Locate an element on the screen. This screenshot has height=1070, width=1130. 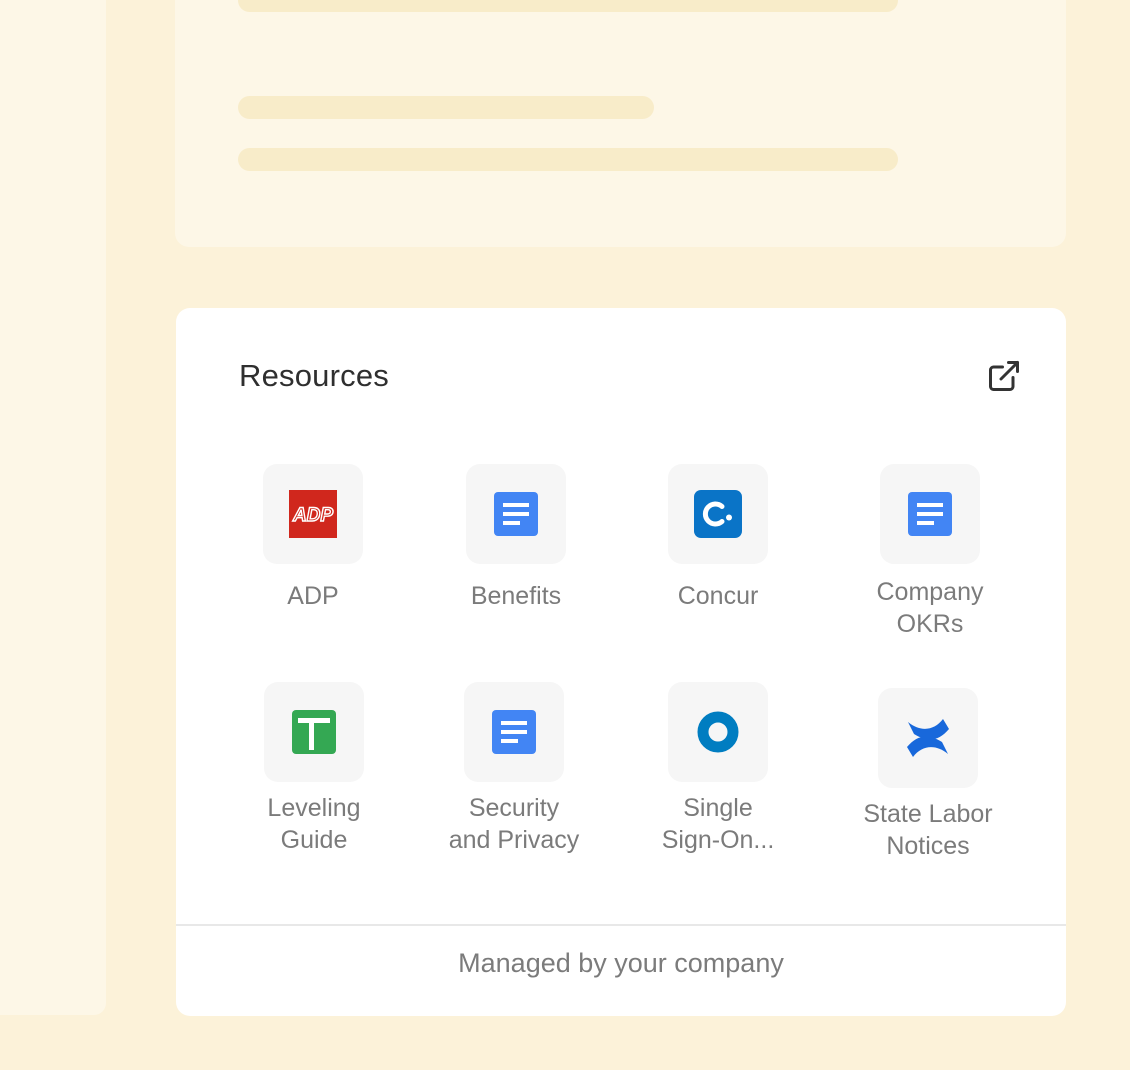
resource-label: Company OKRs is located at coordinates (930, 608).